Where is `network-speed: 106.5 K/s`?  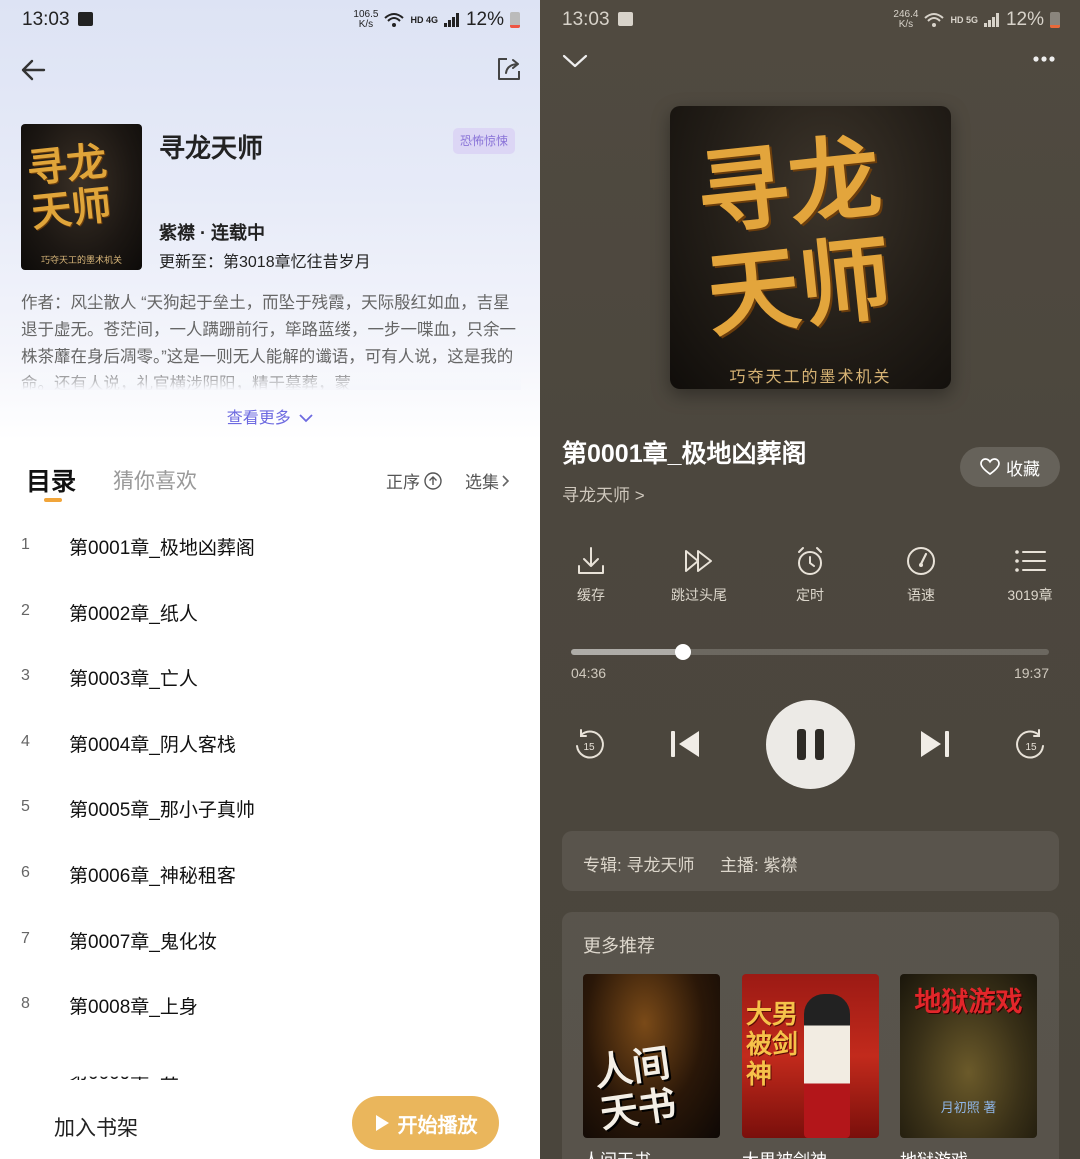
network-speed: 106.5 K/s is located at coordinates (365, 20).